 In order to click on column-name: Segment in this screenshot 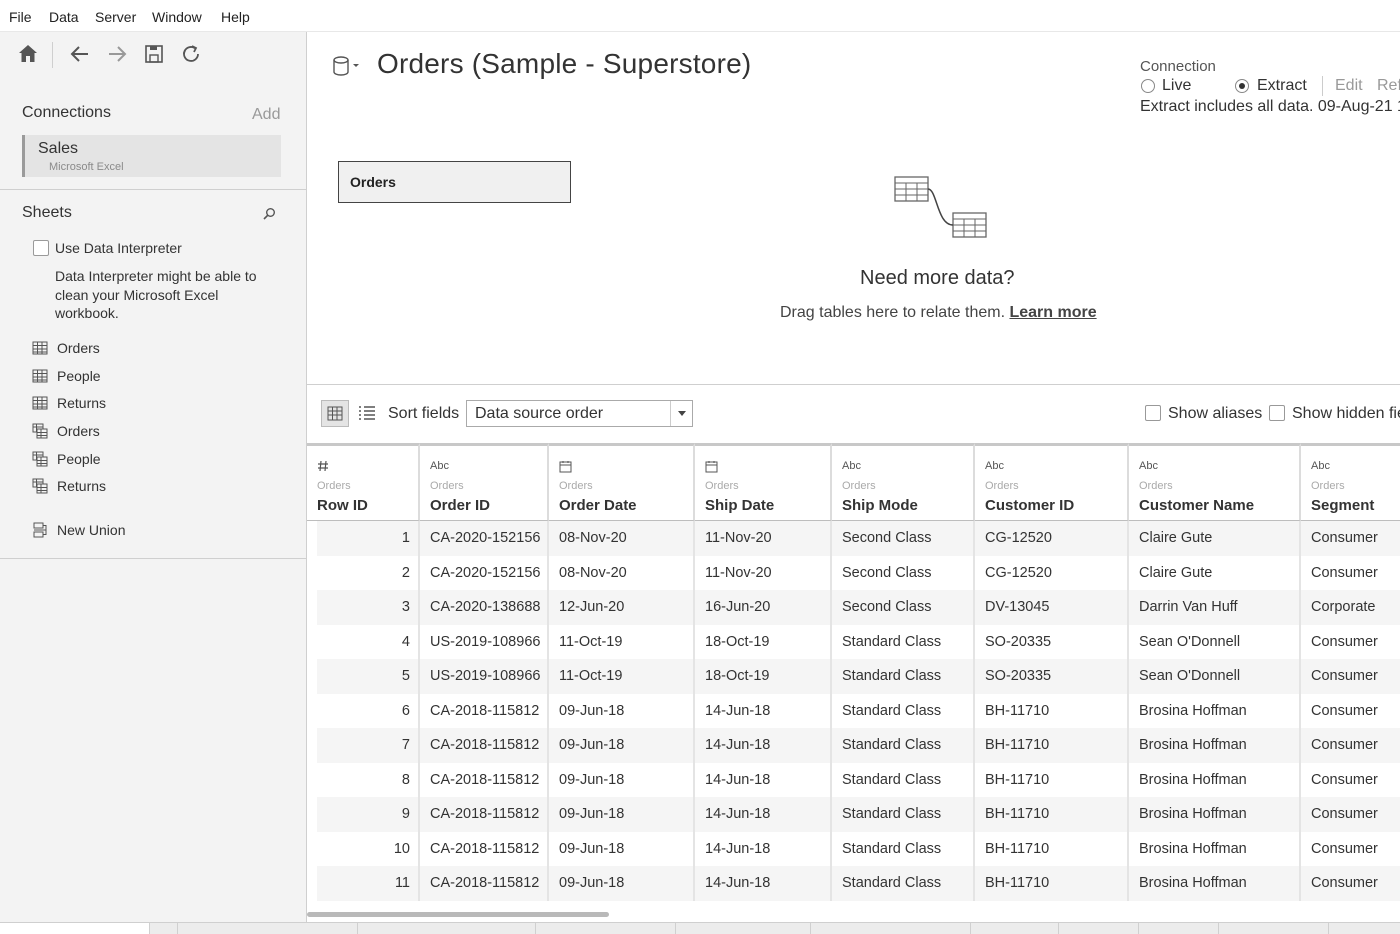, I will do `click(1342, 505)`.